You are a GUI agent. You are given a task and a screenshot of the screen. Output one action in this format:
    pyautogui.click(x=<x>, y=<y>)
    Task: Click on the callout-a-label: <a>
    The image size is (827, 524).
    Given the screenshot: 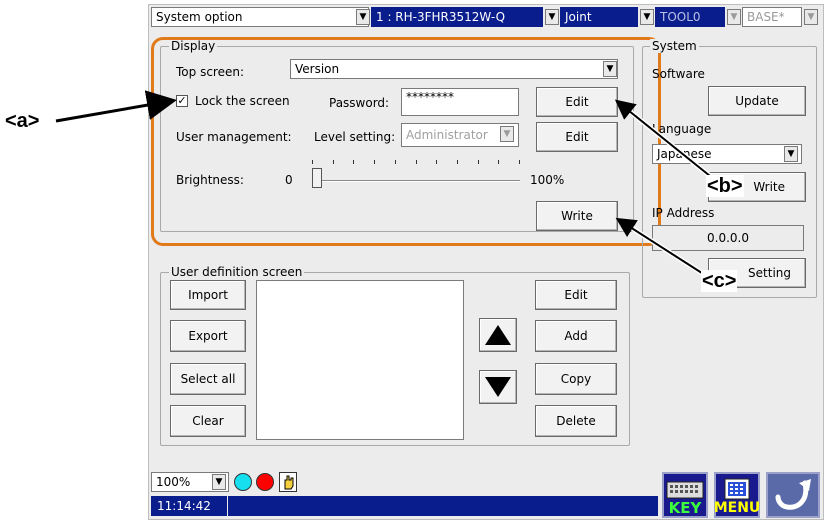 What is the action you would take?
    pyautogui.click(x=22, y=121)
    